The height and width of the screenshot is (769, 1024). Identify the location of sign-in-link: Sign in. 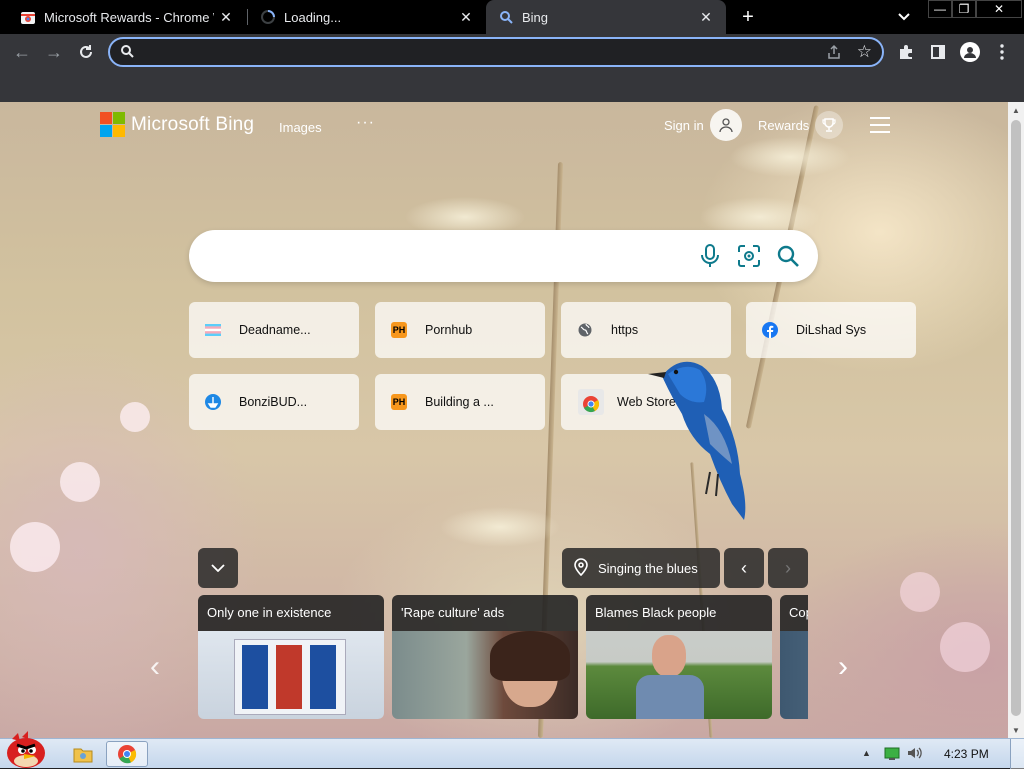
(684, 125).